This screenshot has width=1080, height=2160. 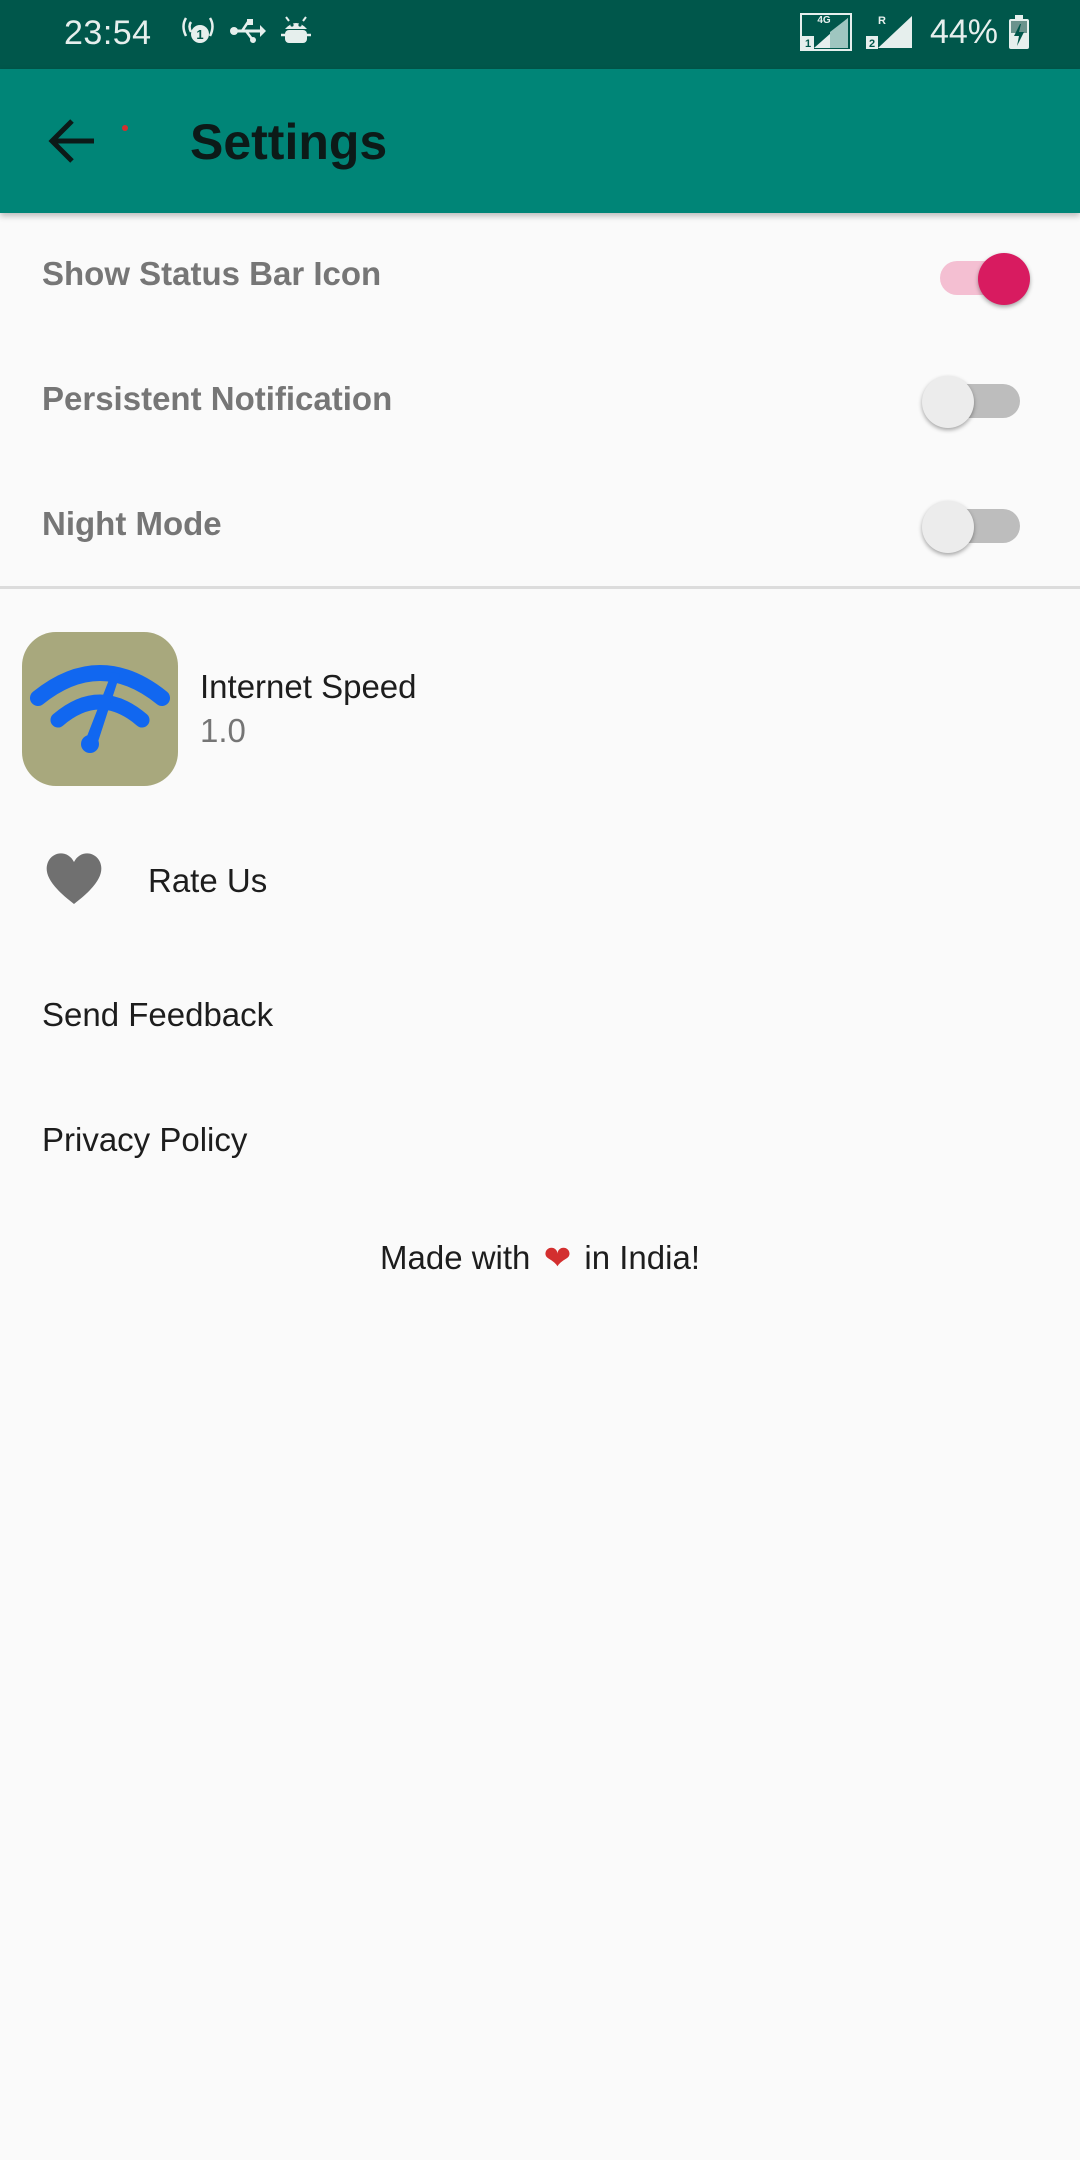 I want to click on rate-us-row: Rate Us, so click(x=540, y=880).